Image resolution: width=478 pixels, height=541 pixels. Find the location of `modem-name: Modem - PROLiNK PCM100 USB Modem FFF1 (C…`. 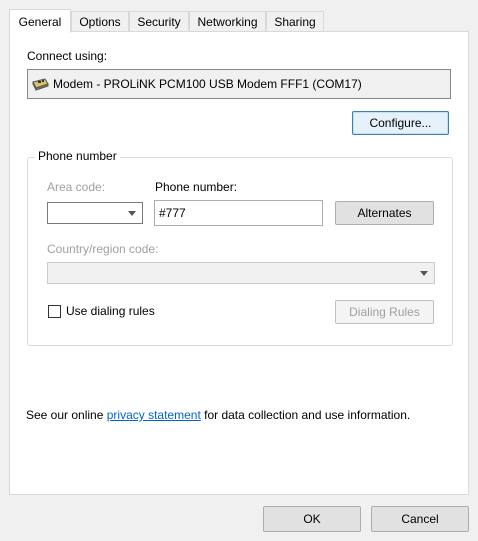

modem-name: Modem - PROLiNK PCM100 USB Modem FFF1 (C… is located at coordinates (207, 84).